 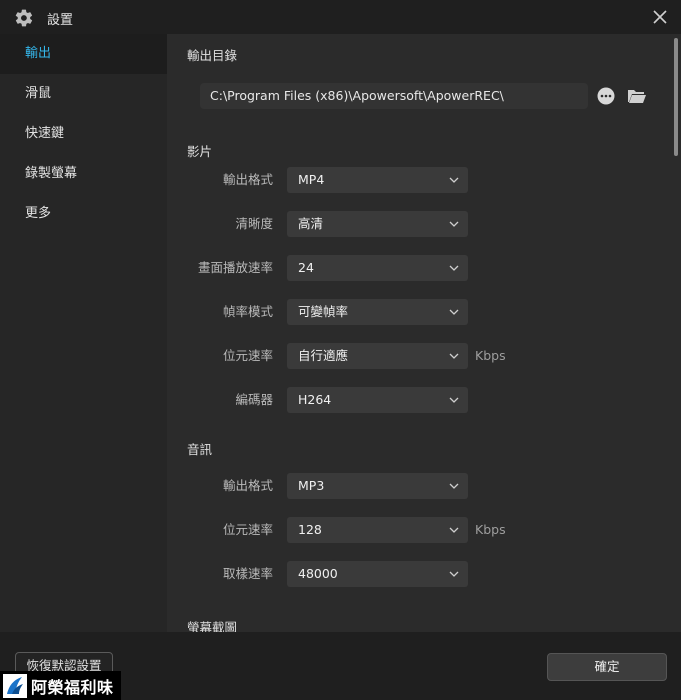 I want to click on watermark: 阿榮福利味, so click(x=60, y=685).